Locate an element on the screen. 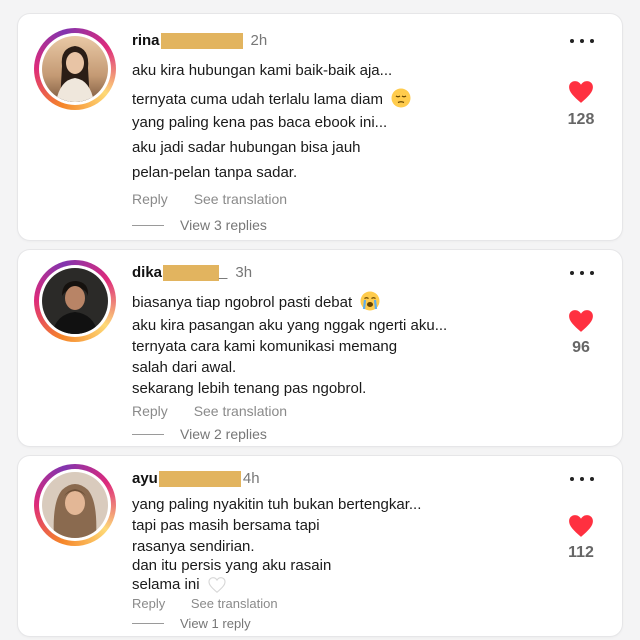  comment-text-line: dan itu persis yang aku rasain is located at coordinates (232, 565).